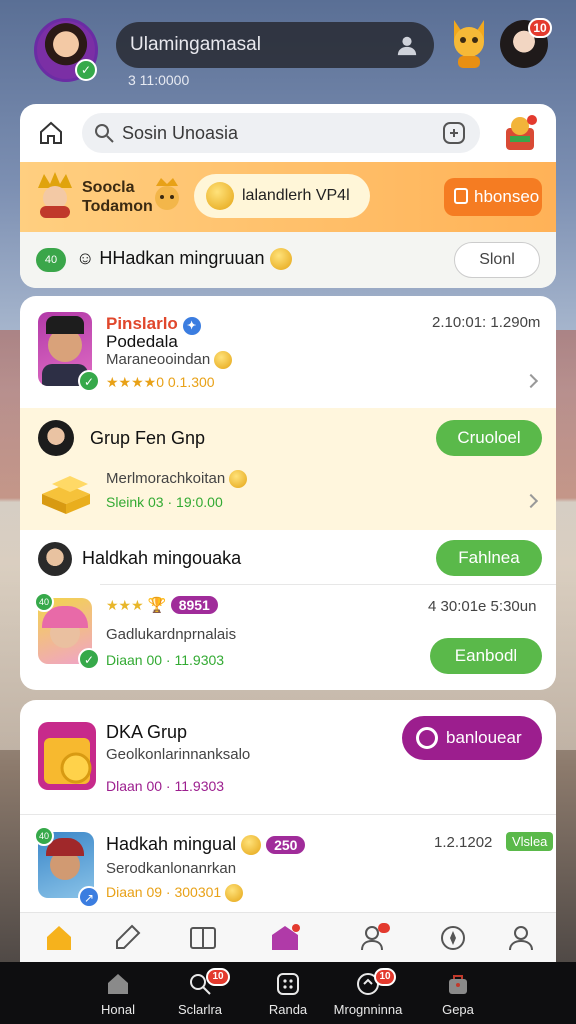  I want to click on nav-home: Honal, so click(118, 994).